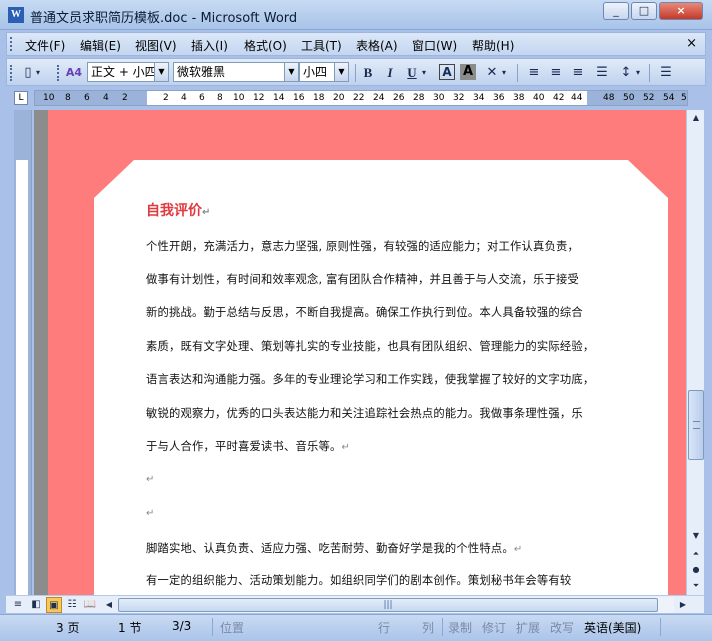 Image resolution: width=712 pixels, height=641 pixels. What do you see at coordinates (479, 98) in the screenshot?
I see `ruler-tick: 34` at bounding box center [479, 98].